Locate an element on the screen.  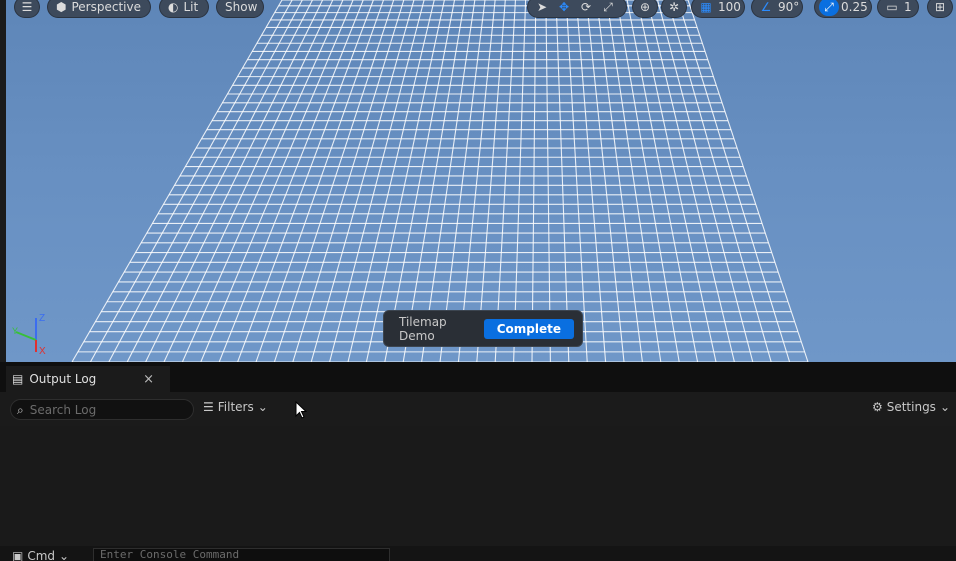
camera-speed-group: ▭ 1 is located at coordinates (898, 9).